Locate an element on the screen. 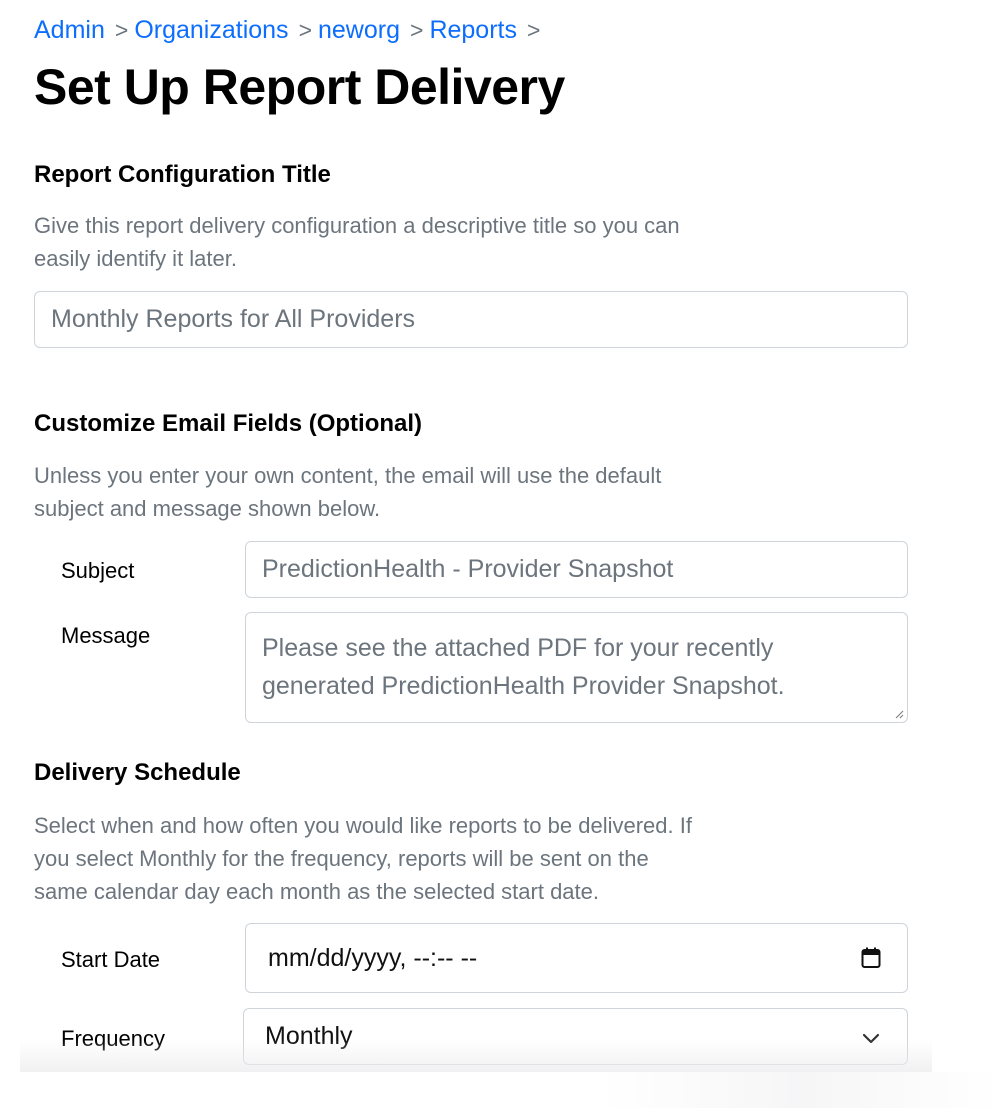  message-label: Message is located at coordinates (106, 635).